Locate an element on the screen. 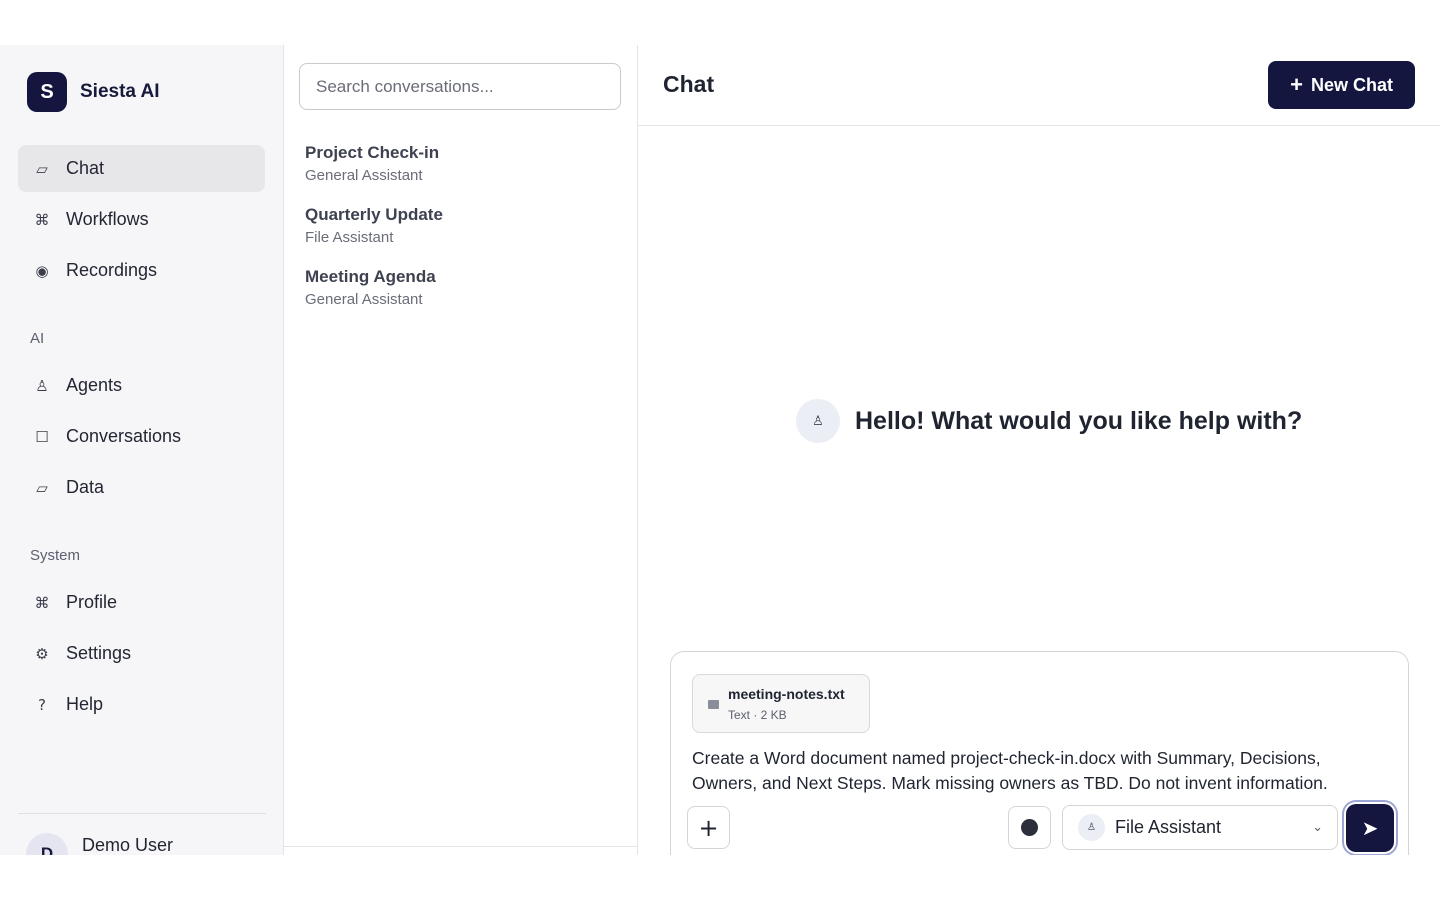 Image resolution: width=1440 pixels, height=900 pixels. page-title: Chat is located at coordinates (689, 84).